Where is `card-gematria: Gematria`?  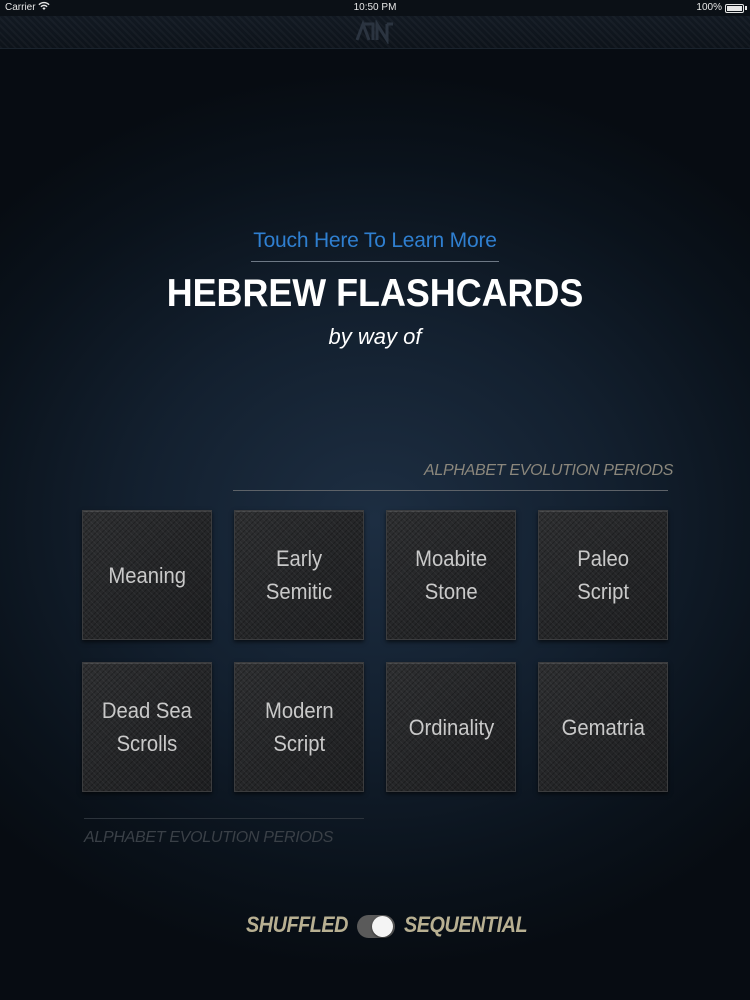 card-gematria: Gematria is located at coordinates (603, 727).